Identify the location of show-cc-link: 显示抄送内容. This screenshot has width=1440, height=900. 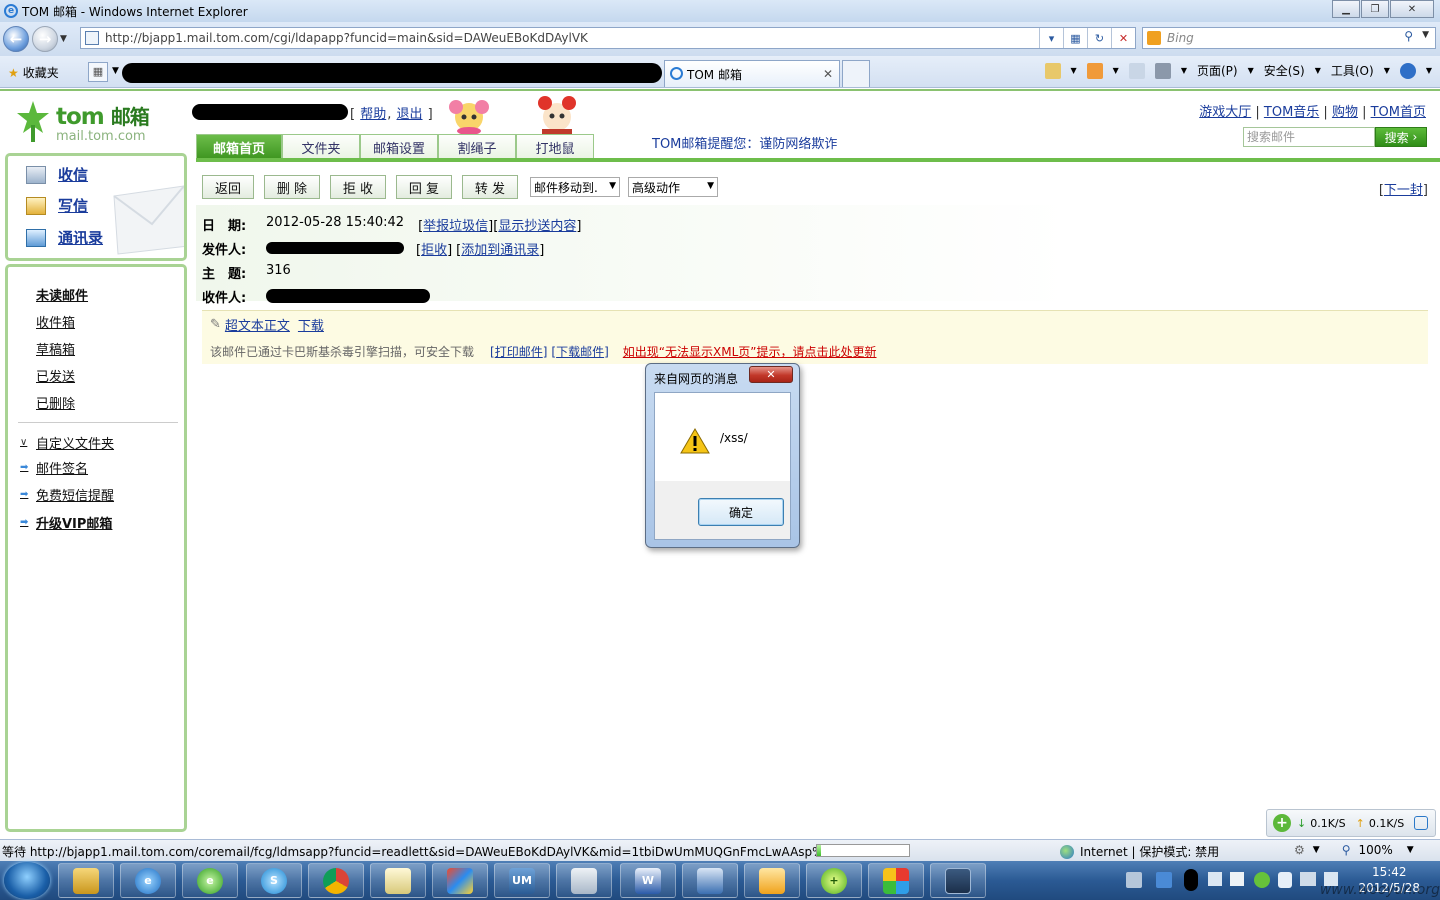
(537, 226).